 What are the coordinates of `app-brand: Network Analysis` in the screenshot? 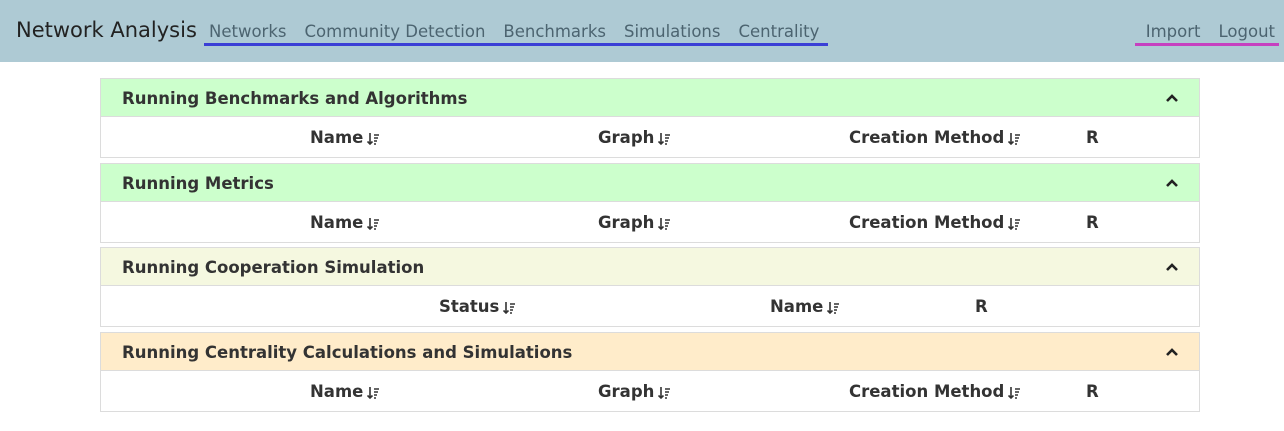 It's located at (106, 30).